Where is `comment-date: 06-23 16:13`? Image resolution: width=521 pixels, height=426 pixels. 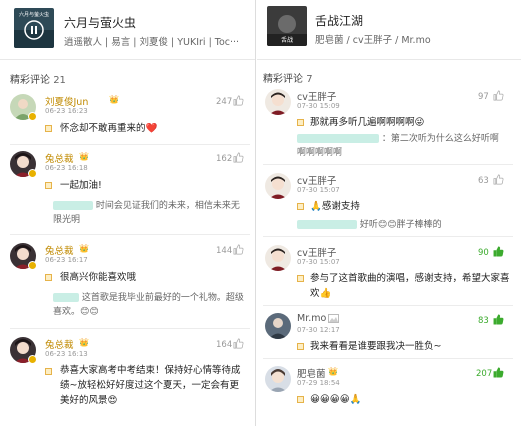
comment-date: 06-23 16:13 is located at coordinates (66, 354).